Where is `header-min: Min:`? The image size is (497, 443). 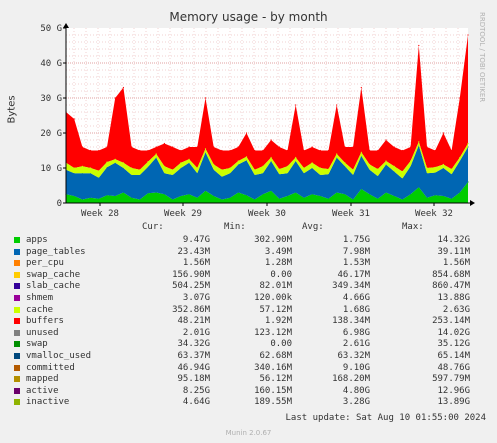 header-min: Min: is located at coordinates (235, 227).